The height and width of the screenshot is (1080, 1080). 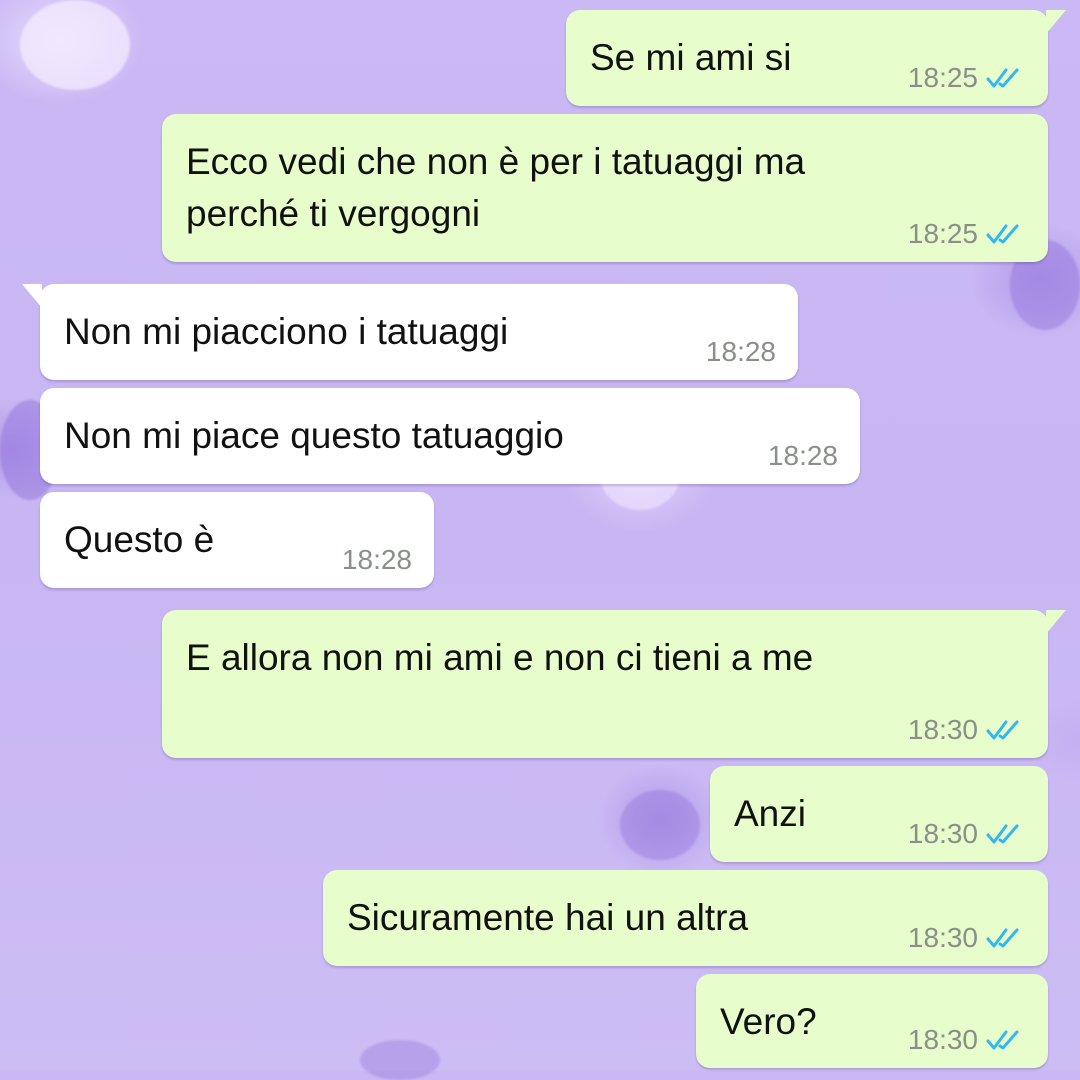 I want to click on message-text: Non mi piace questo tatuaggio, so click(x=314, y=435).